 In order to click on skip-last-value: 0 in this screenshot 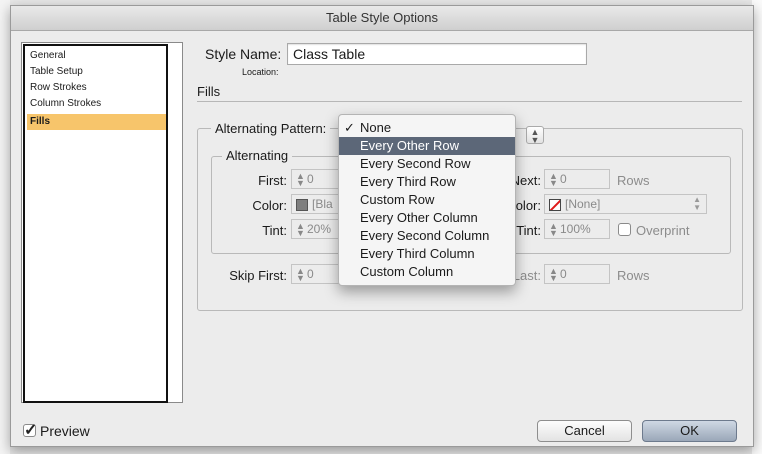, I will do `click(563, 274)`.